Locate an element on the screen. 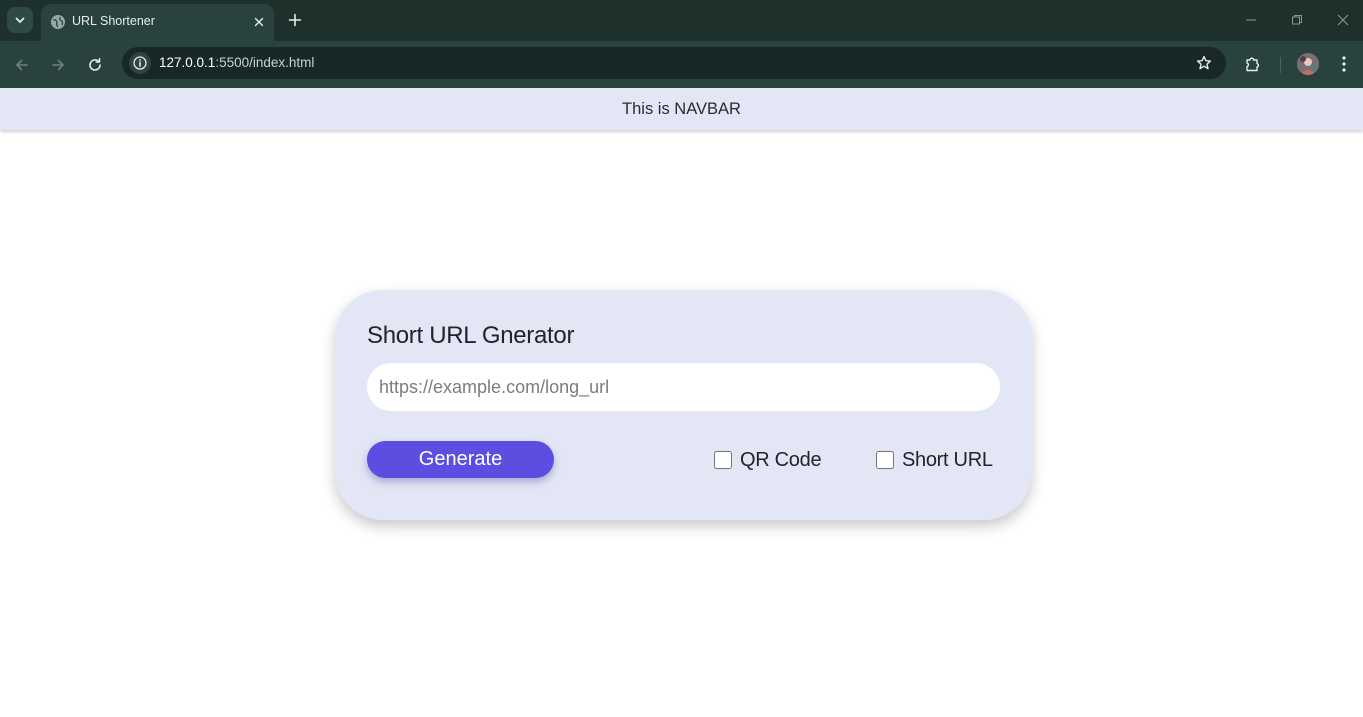 Image resolution: width=1363 pixels, height=717 pixels. tab-close-button is located at coordinates (259, 22).